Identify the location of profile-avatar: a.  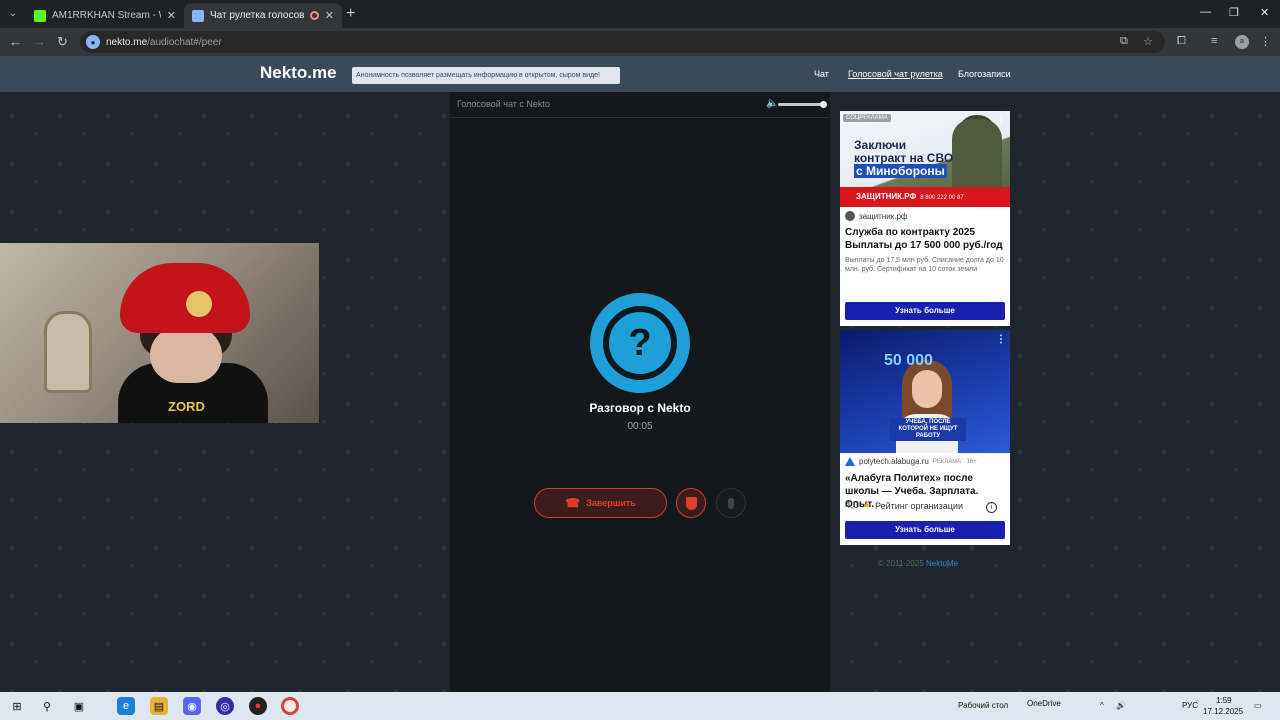
(1242, 42).